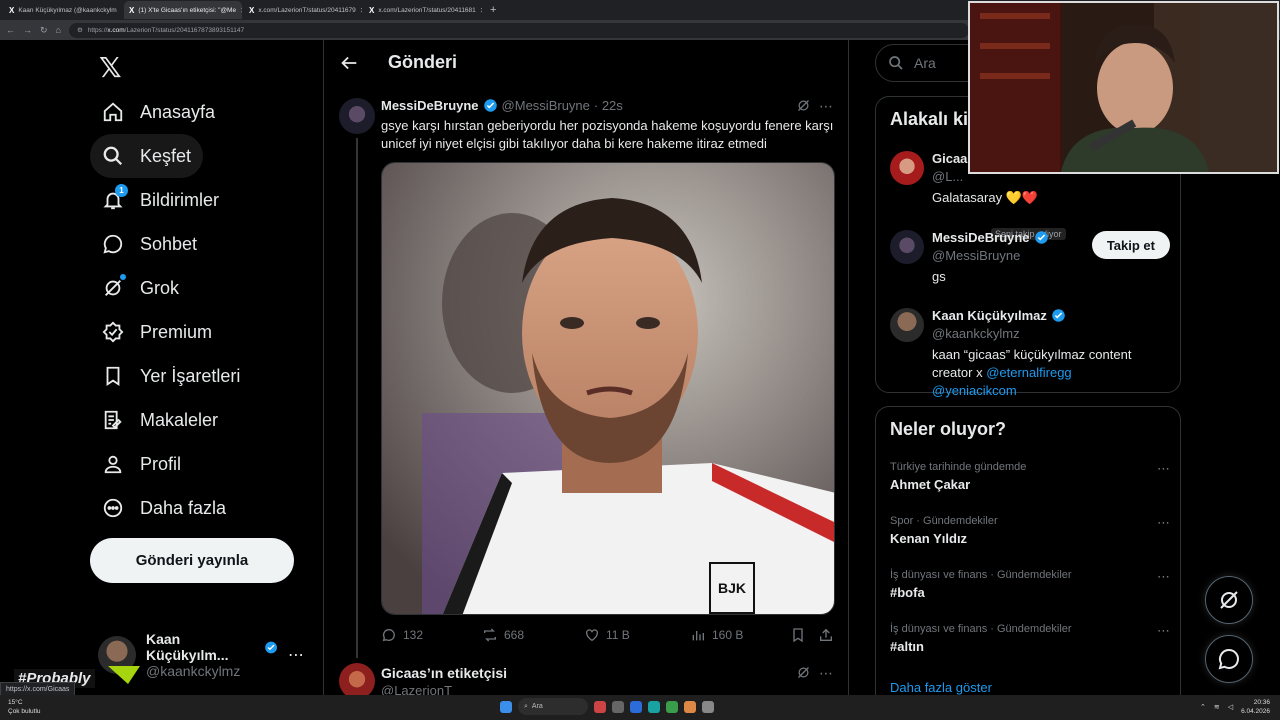 The height and width of the screenshot is (720, 1280). I want to click on nav-item-articles: Makaleler, so click(160, 420).